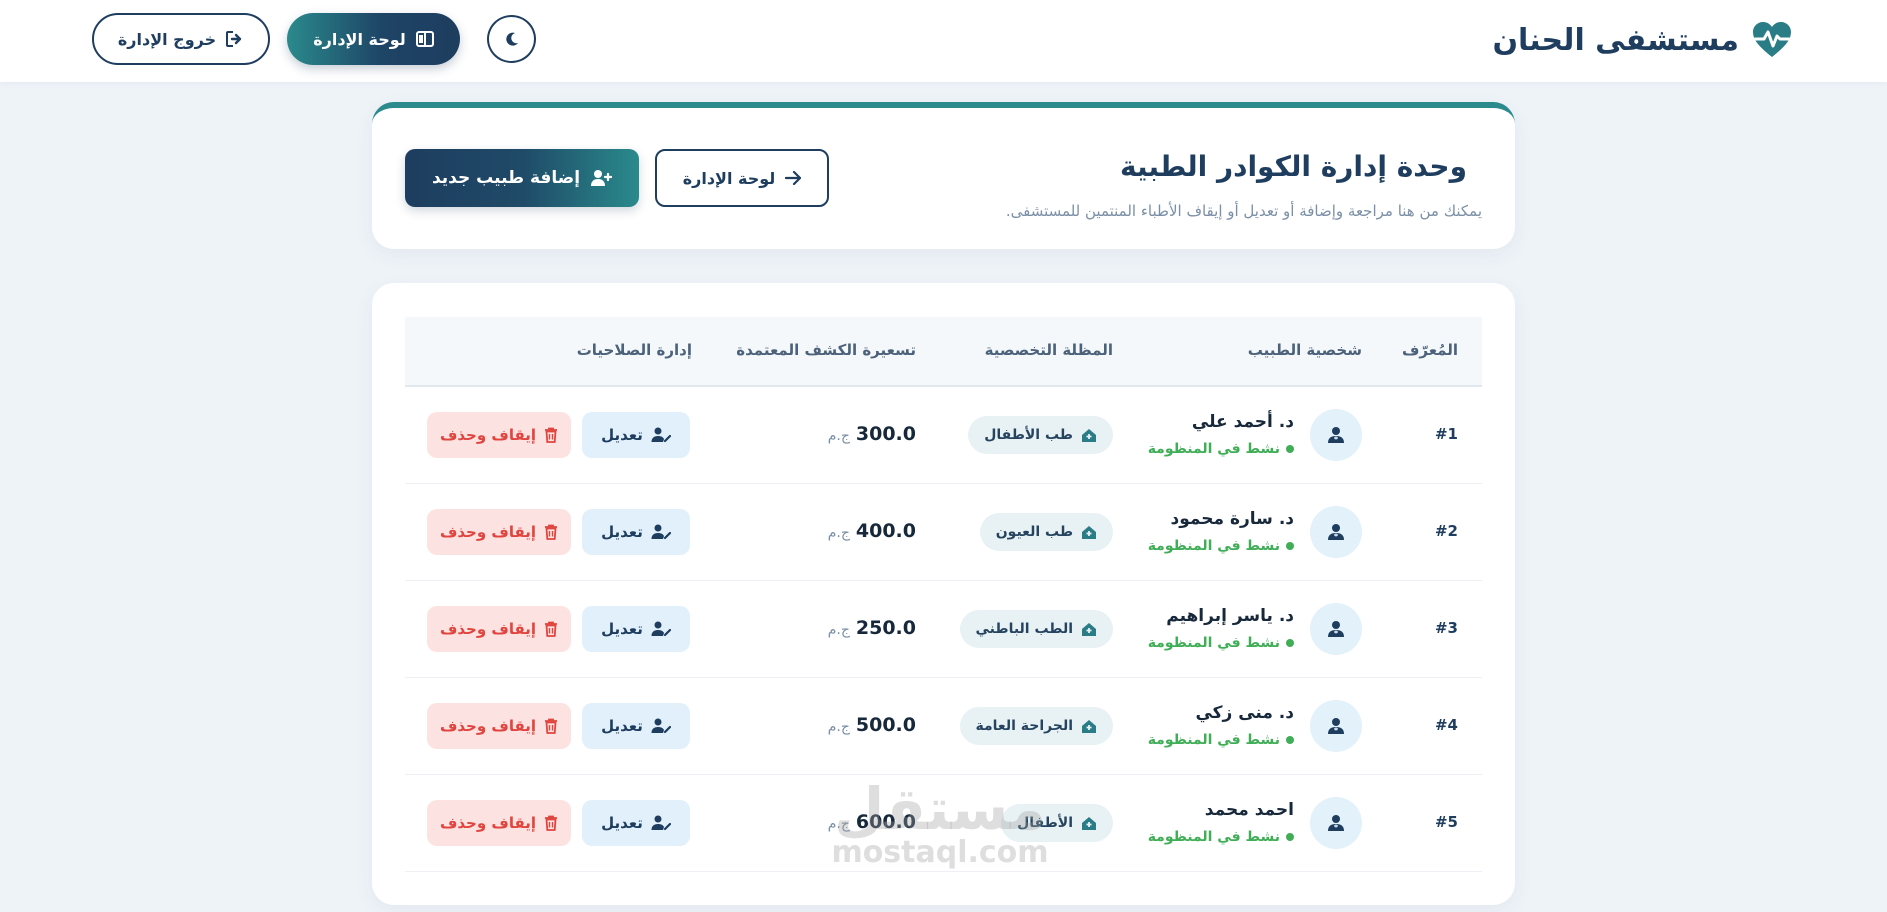 This screenshot has height=912, width=1887. Describe the element at coordinates (1046, 532) in the screenshot. I see `specialty-badge: طب العيون` at that location.